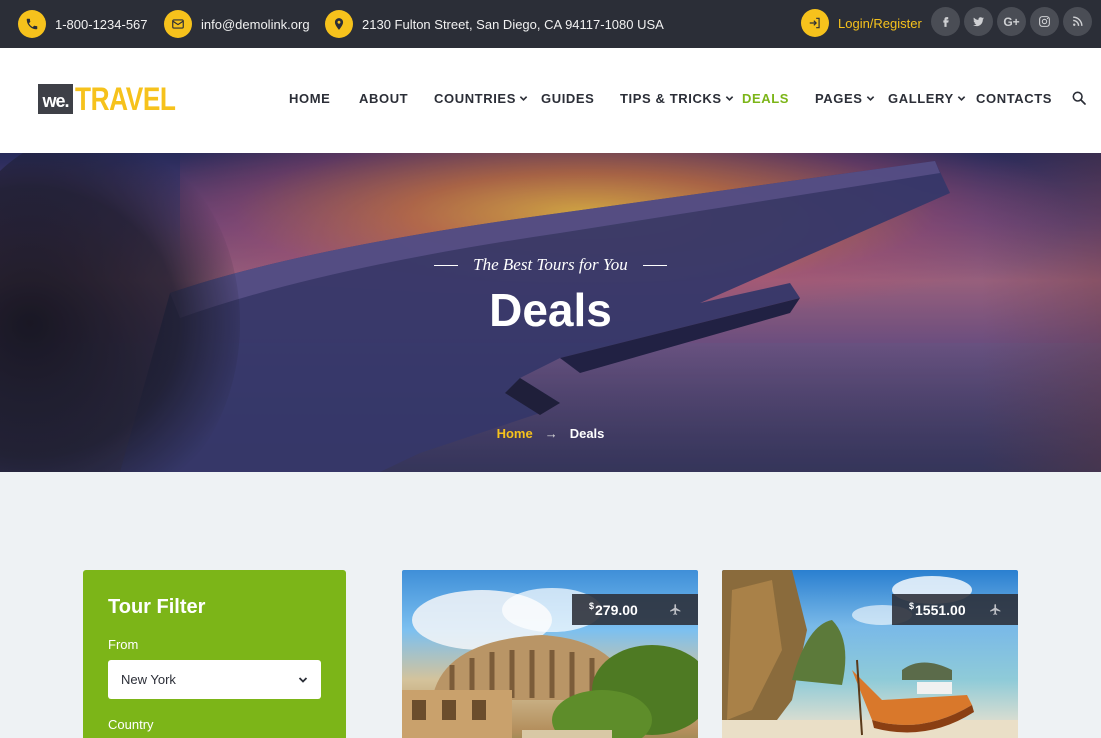 This screenshot has width=1101, height=738. I want to click on nav-gallery-label: GALLERY, so click(921, 98).